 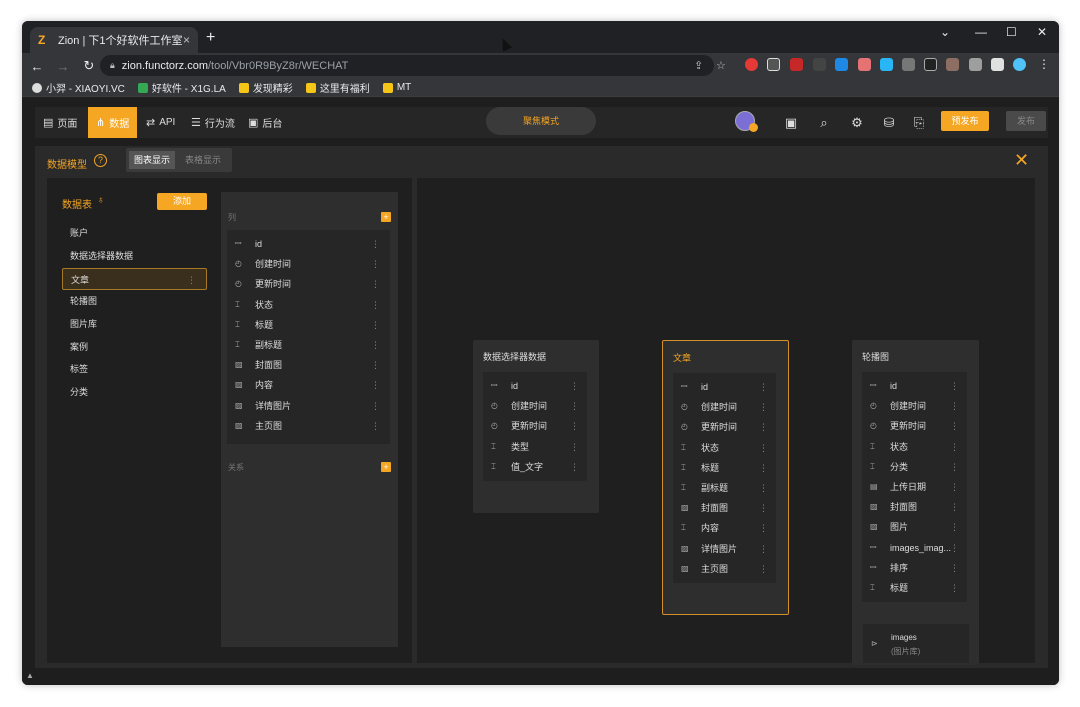 I want to click on share-icon: ⇪, so click(x=698, y=65).